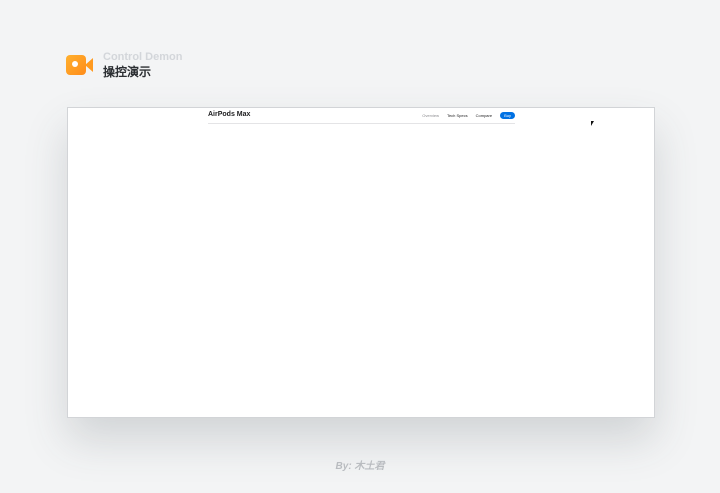 This screenshot has width=720, height=493. I want to click on nav-link-tech-specs: Tech Specs, so click(457, 115).